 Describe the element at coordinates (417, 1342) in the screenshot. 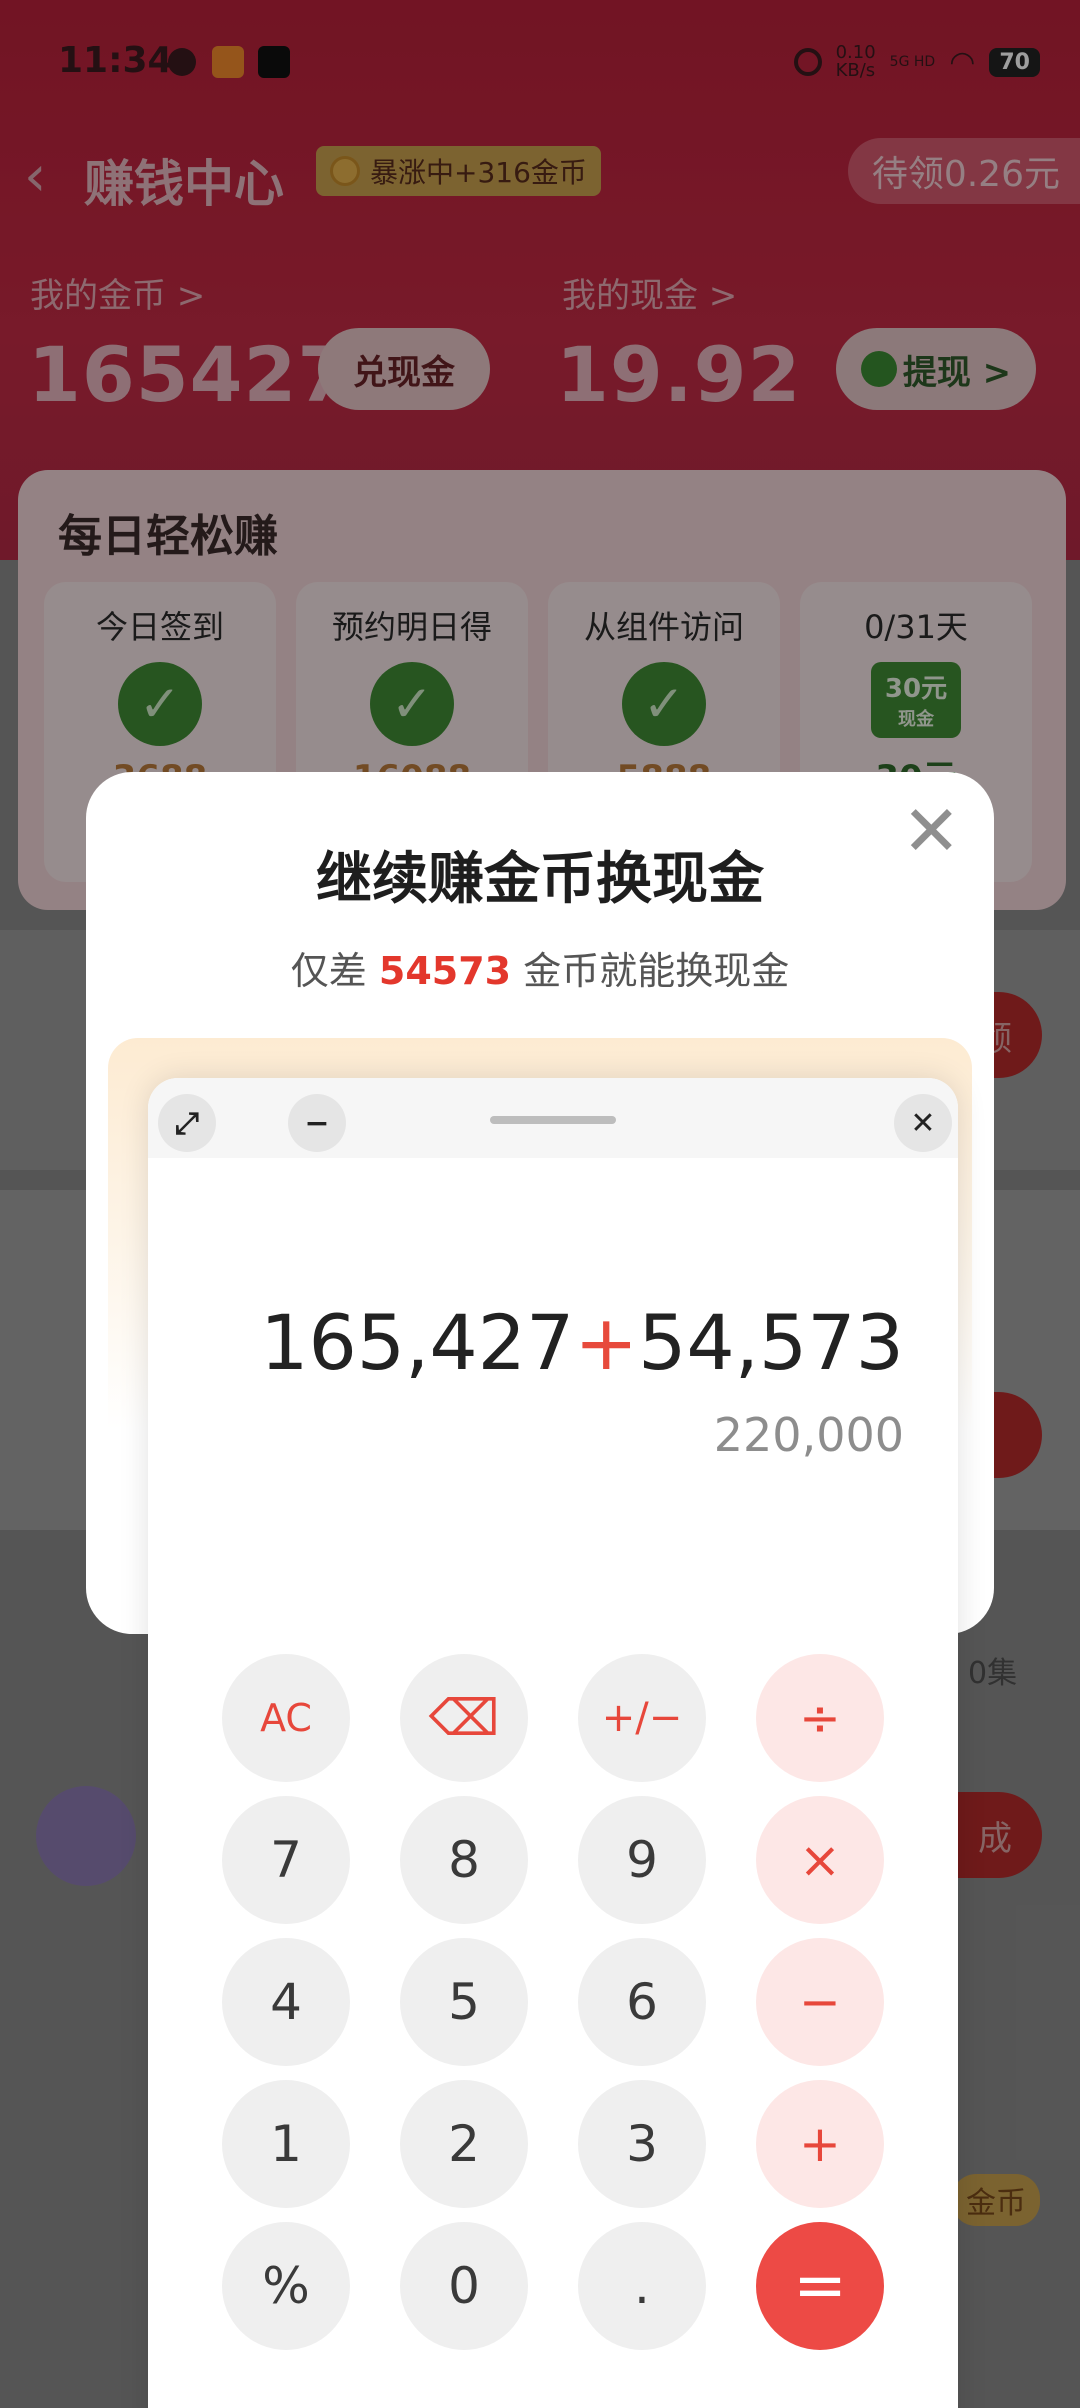

I see `operand-a: 165,427` at that location.